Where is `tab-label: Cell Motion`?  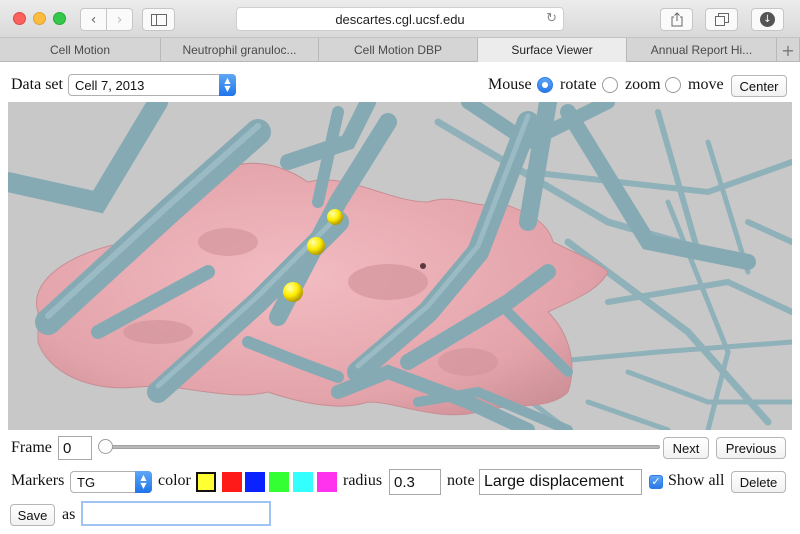
tab-label: Cell Motion is located at coordinates (80, 50).